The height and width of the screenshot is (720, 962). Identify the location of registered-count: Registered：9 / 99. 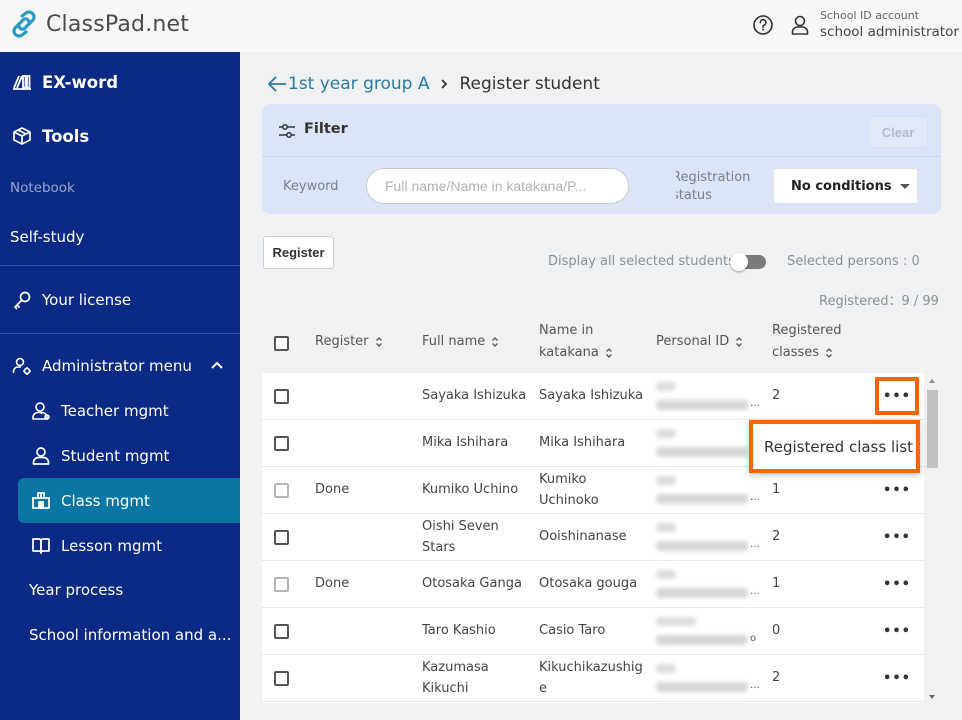
(879, 301).